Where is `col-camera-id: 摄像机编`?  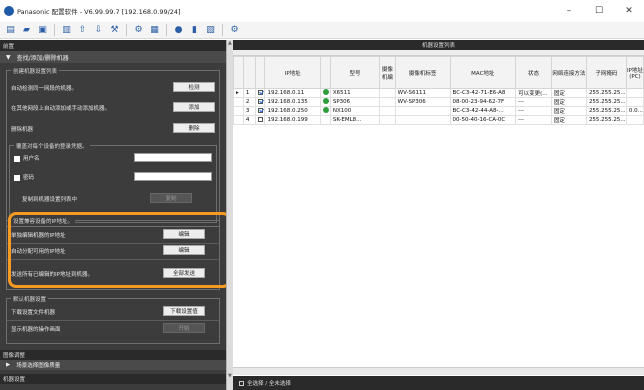 col-camera-id: 摄像机编 is located at coordinates (387, 72).